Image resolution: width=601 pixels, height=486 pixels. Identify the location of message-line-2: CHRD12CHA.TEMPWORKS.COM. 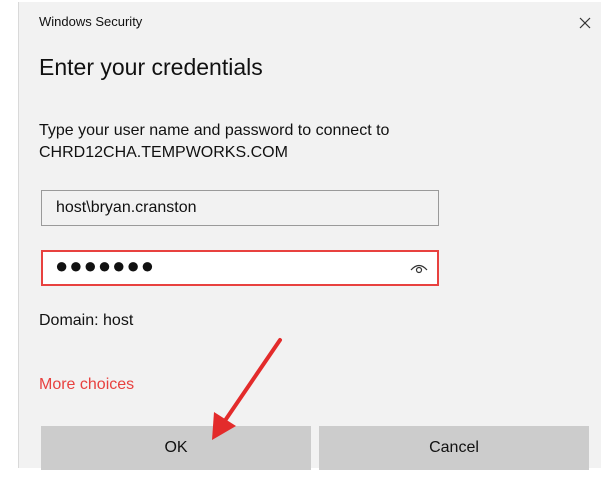
(163, 152).